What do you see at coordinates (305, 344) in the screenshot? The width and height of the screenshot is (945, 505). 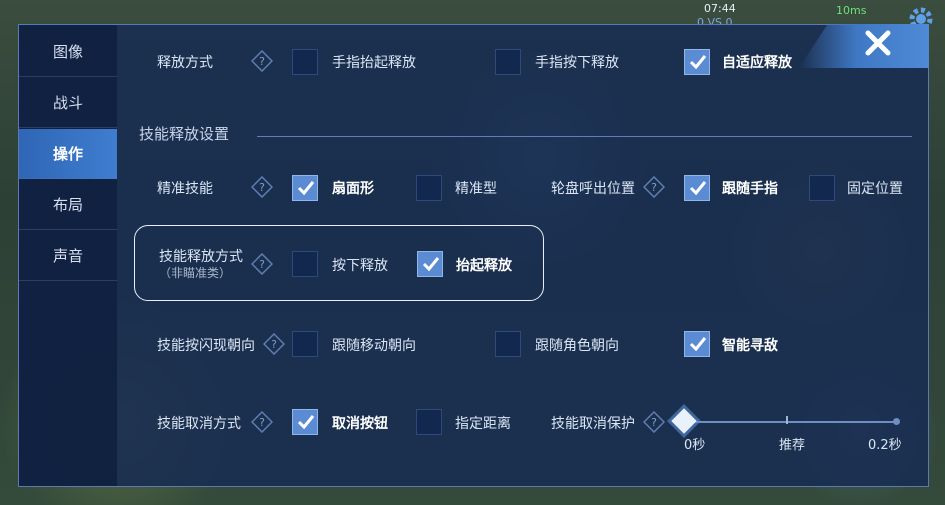 I see `follow-move-direction-checkbox` at bounding box center [305, 344].